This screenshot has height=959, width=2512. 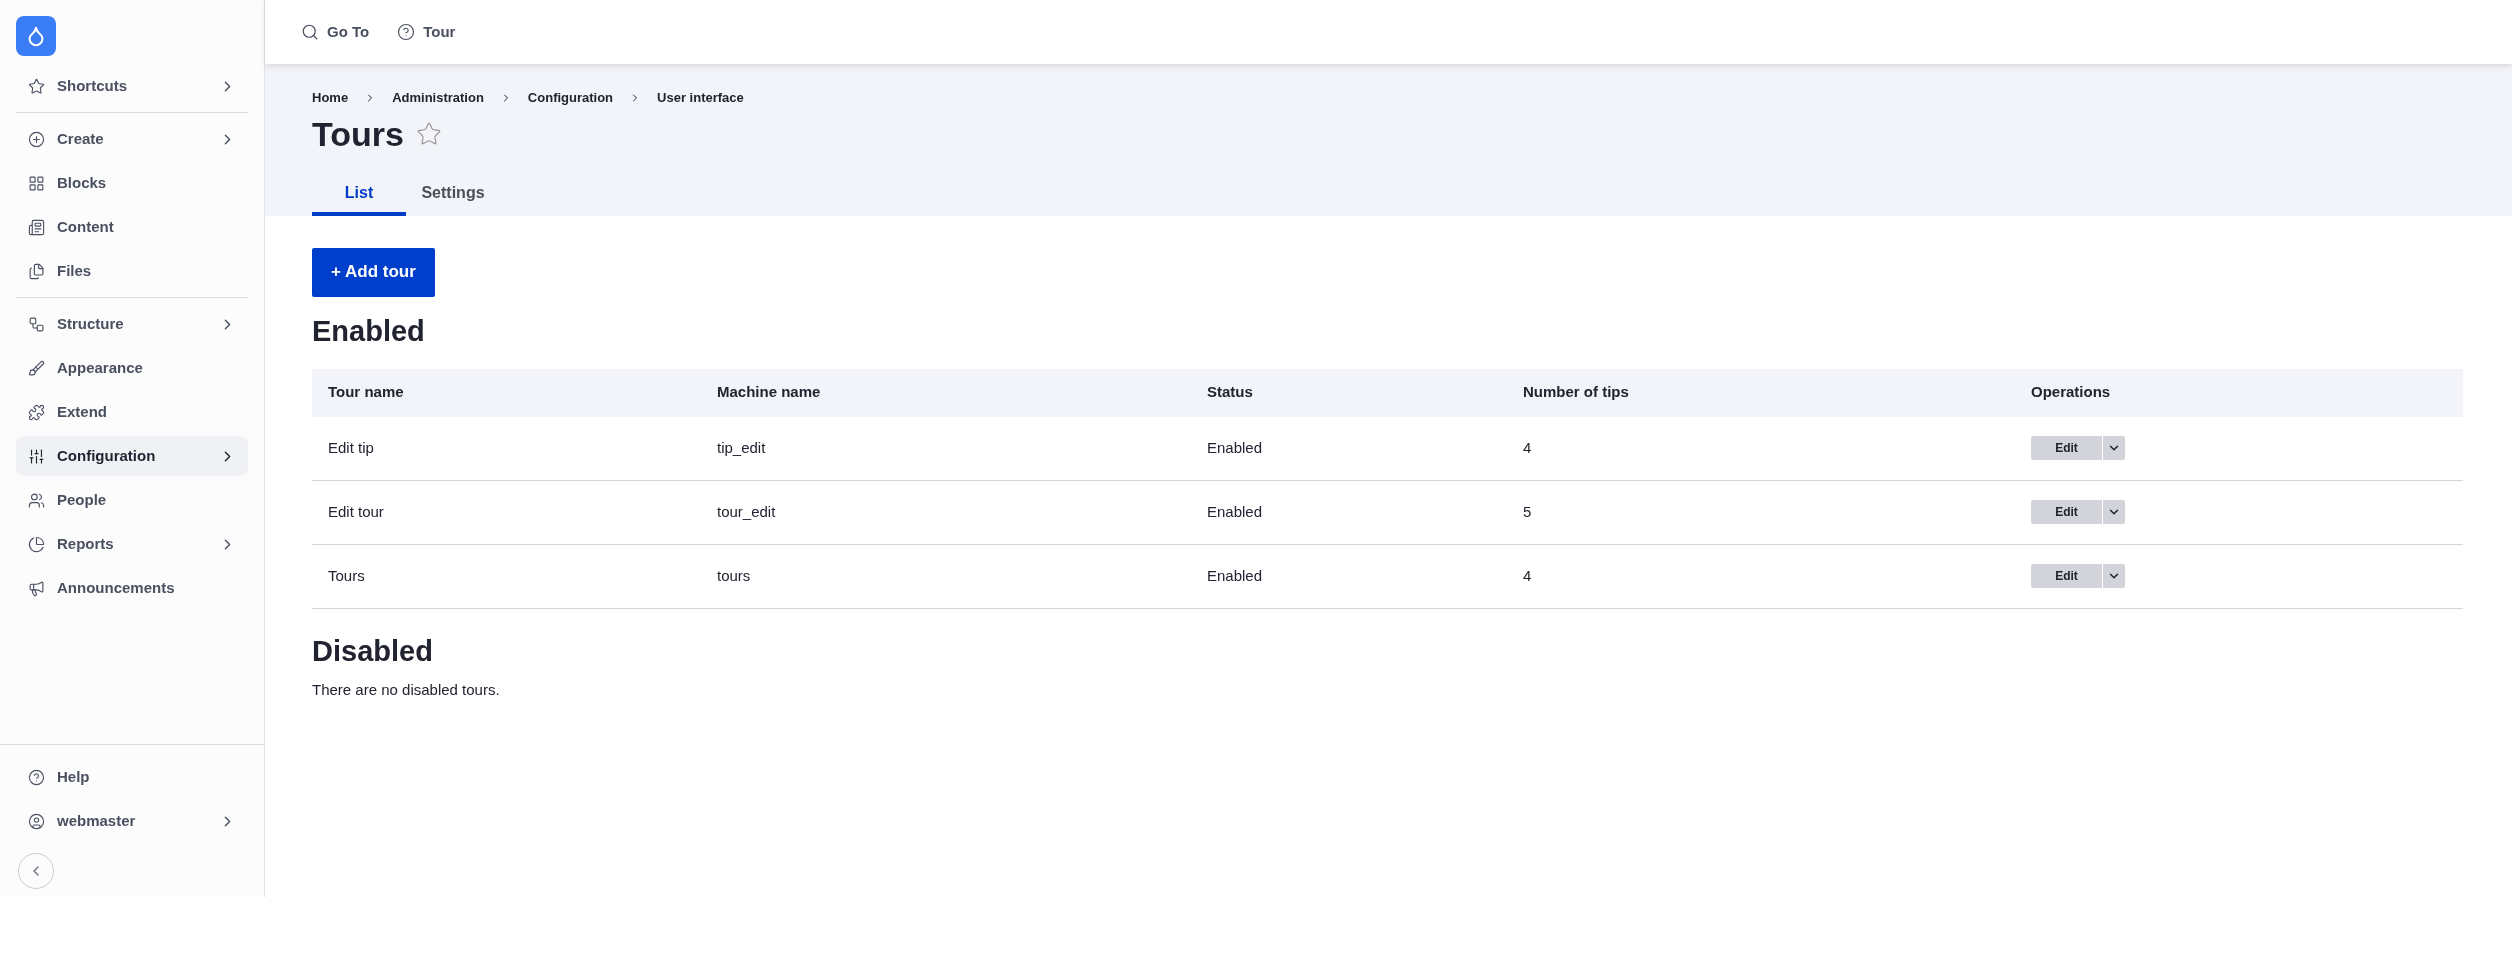 What do you see at coordinates (1576, 392) in the screenshot?
I see `column-header: Number of tips` at bounding box center [1576, 392].